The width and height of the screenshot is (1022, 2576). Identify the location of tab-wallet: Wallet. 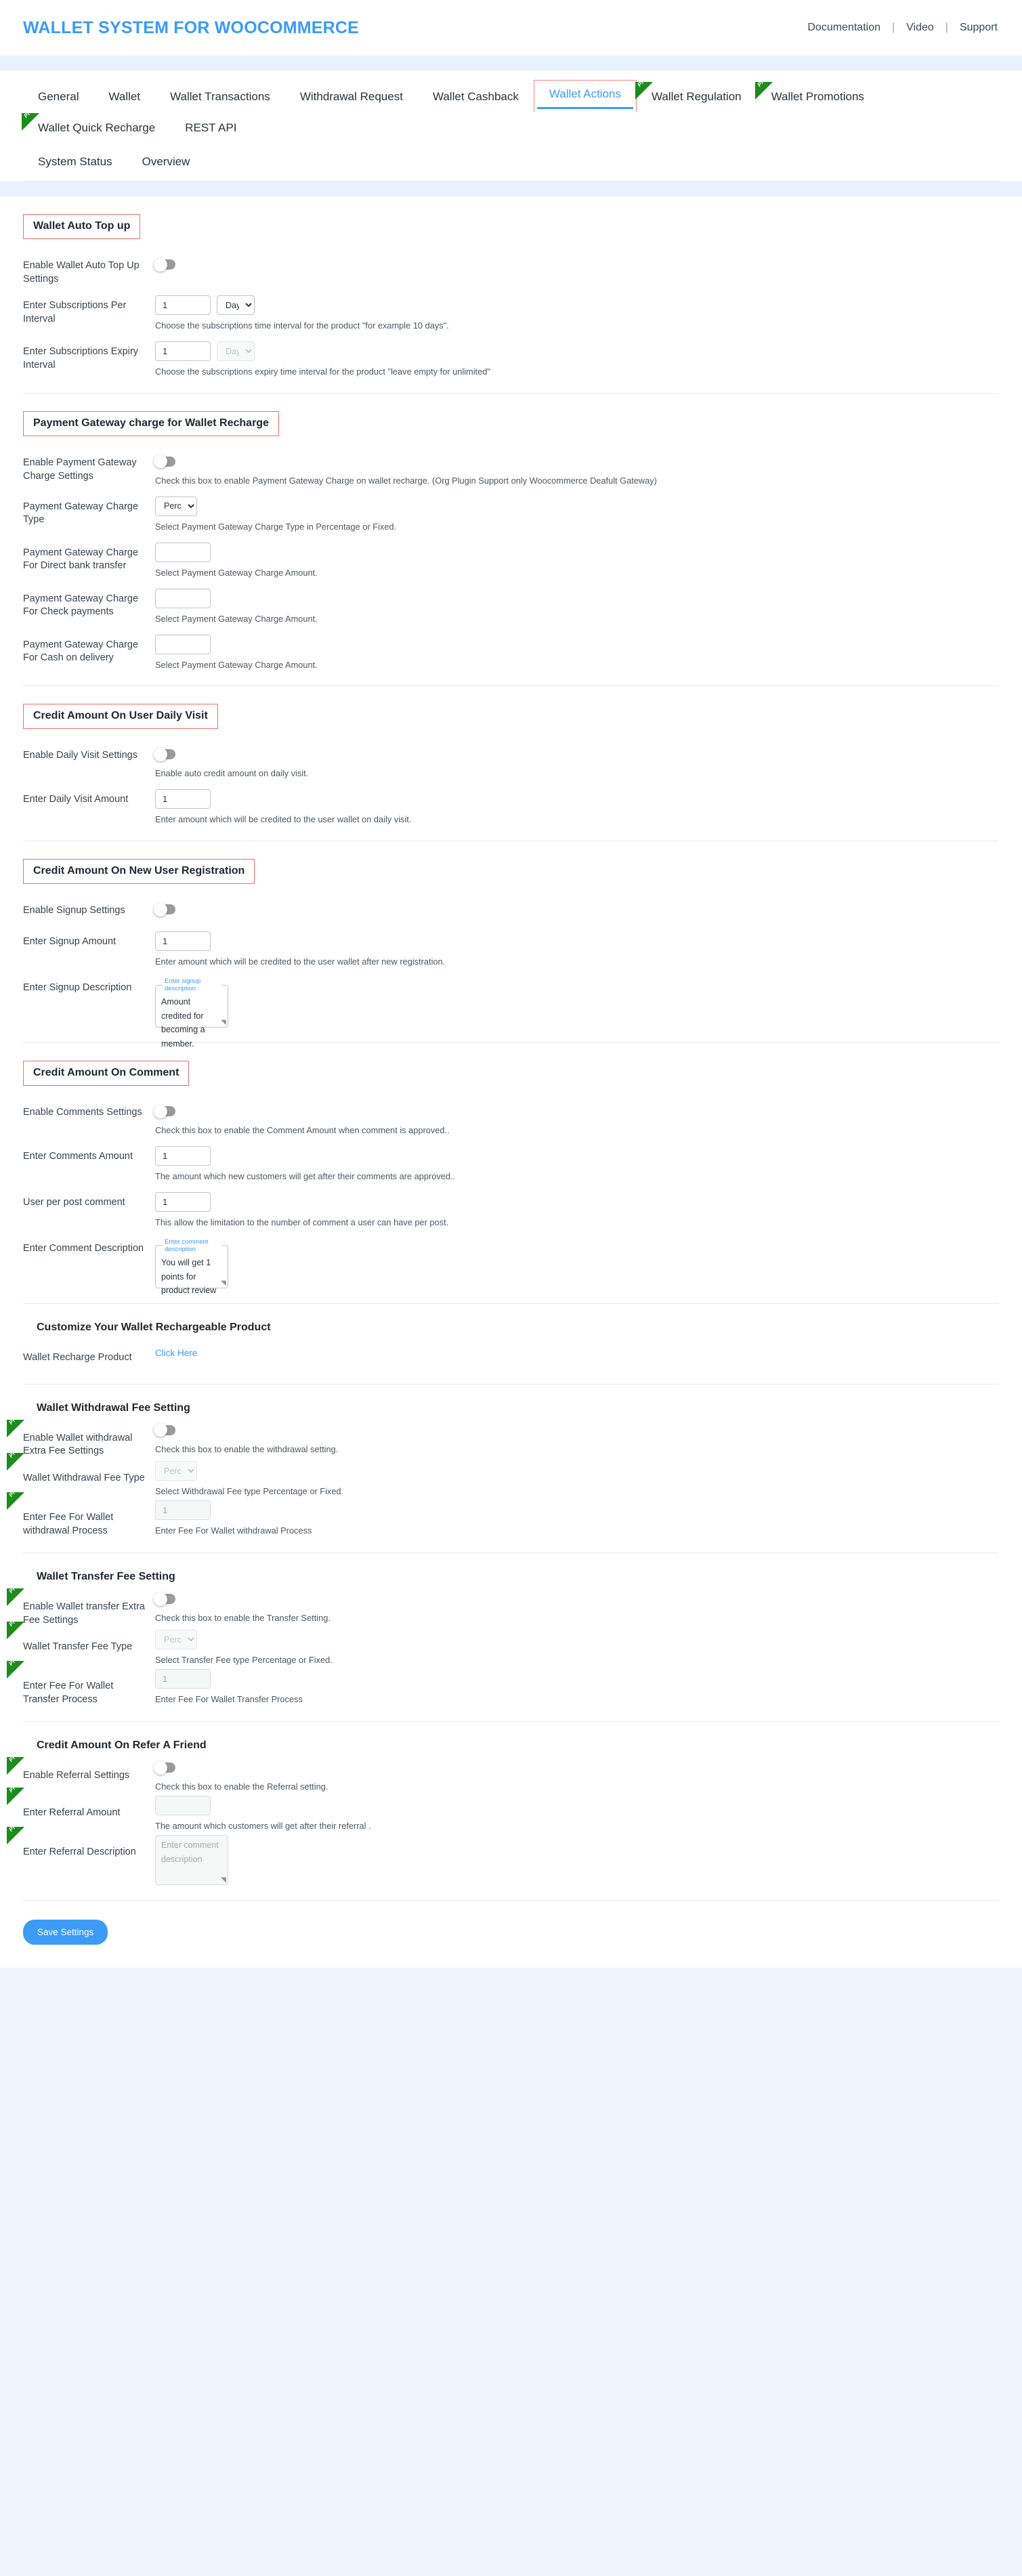
(124, 97).